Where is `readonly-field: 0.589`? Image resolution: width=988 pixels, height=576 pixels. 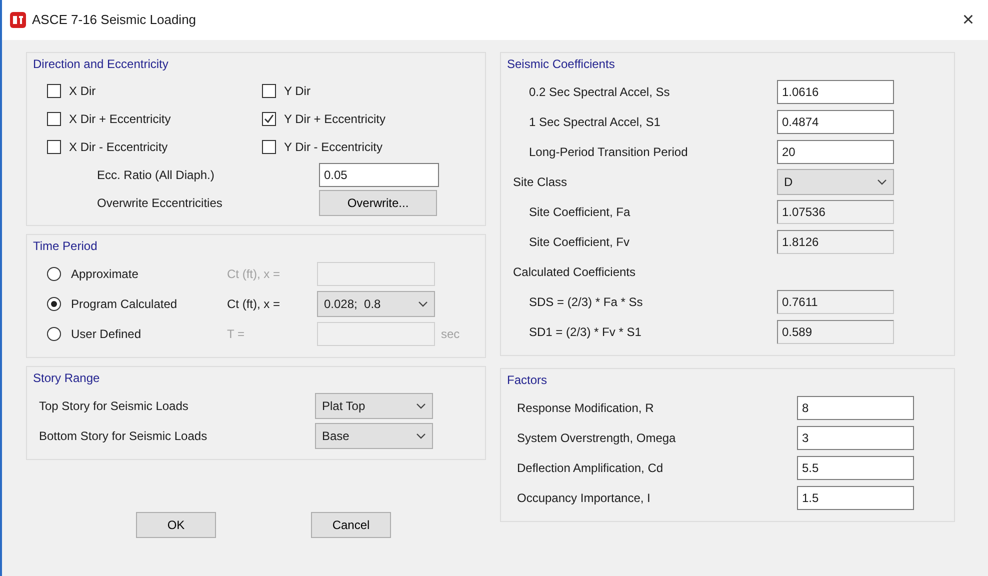 readonly-field: 0.589 is located at coordinates (835, 332).